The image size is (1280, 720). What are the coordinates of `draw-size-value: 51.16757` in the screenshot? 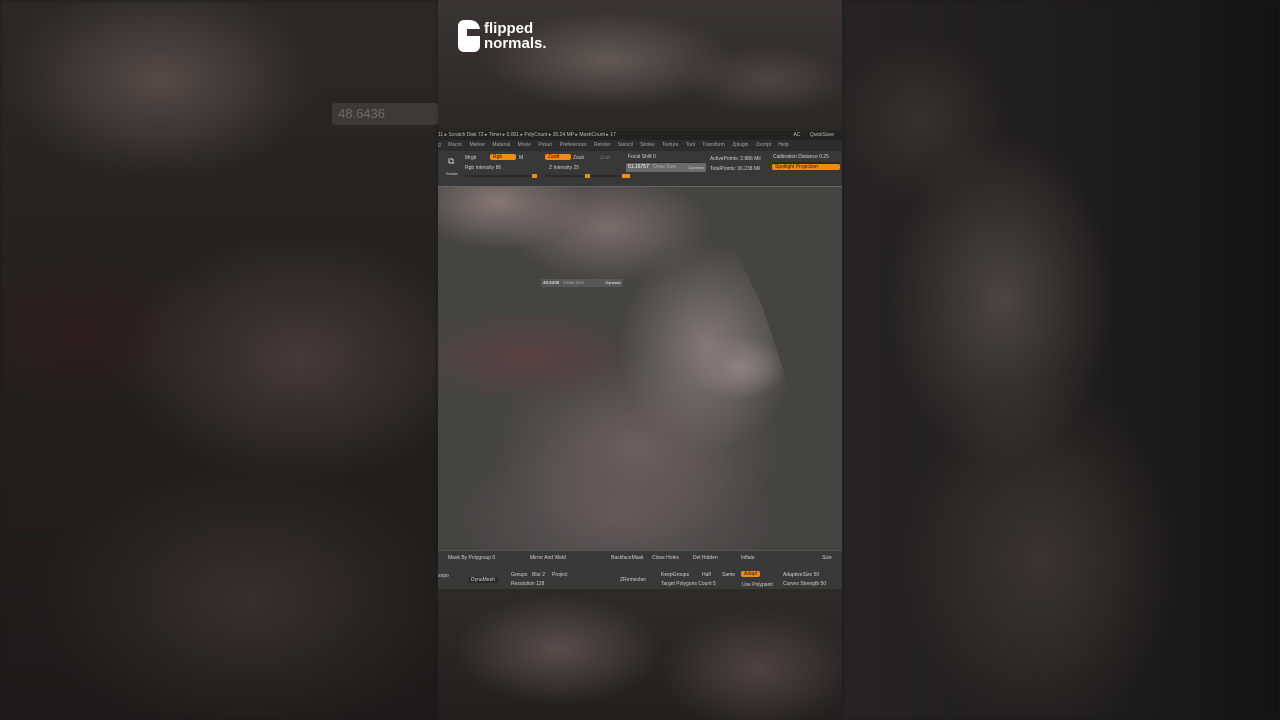 It's located at (638, 167).